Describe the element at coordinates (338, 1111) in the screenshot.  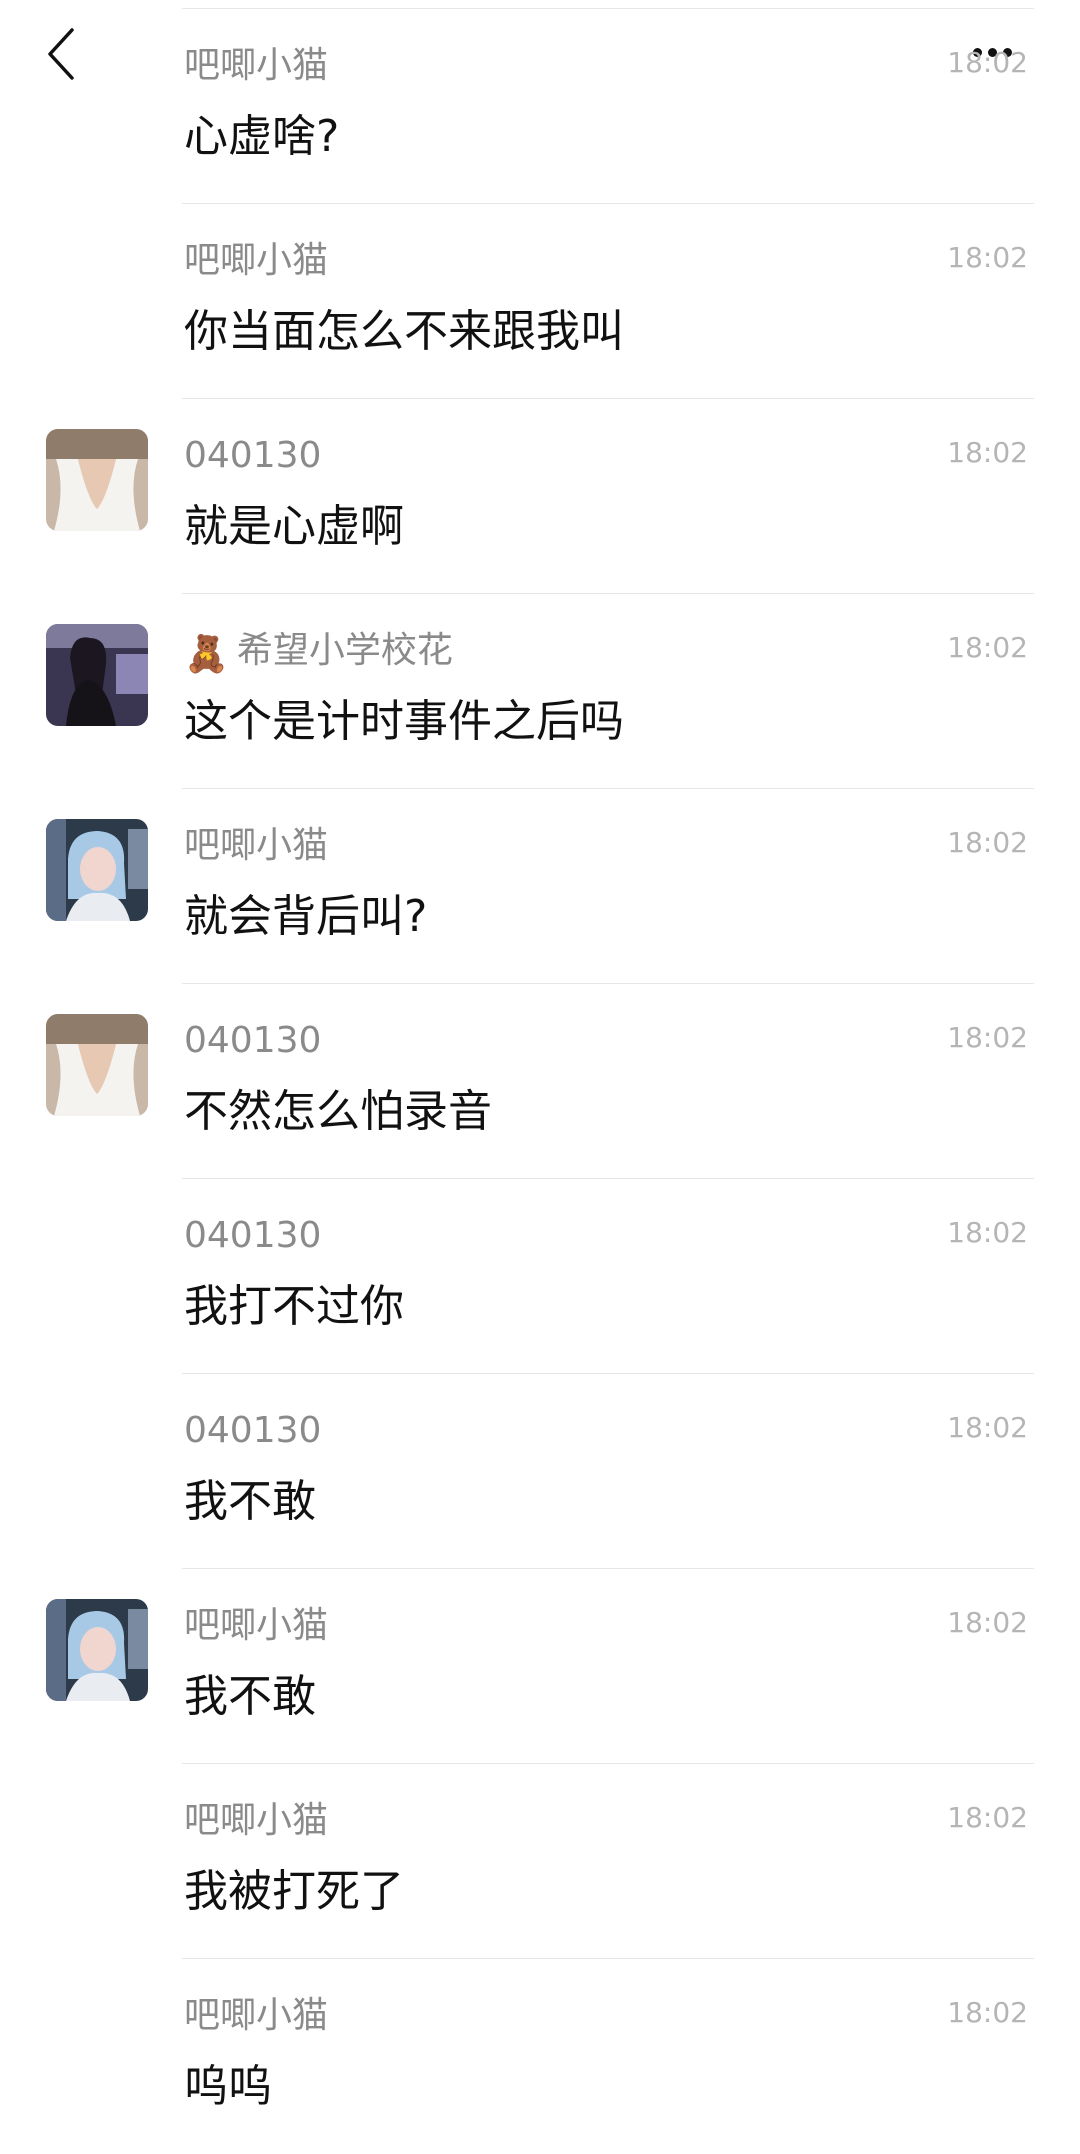
I see `message-text: 不然怎么怕录音` at that location.